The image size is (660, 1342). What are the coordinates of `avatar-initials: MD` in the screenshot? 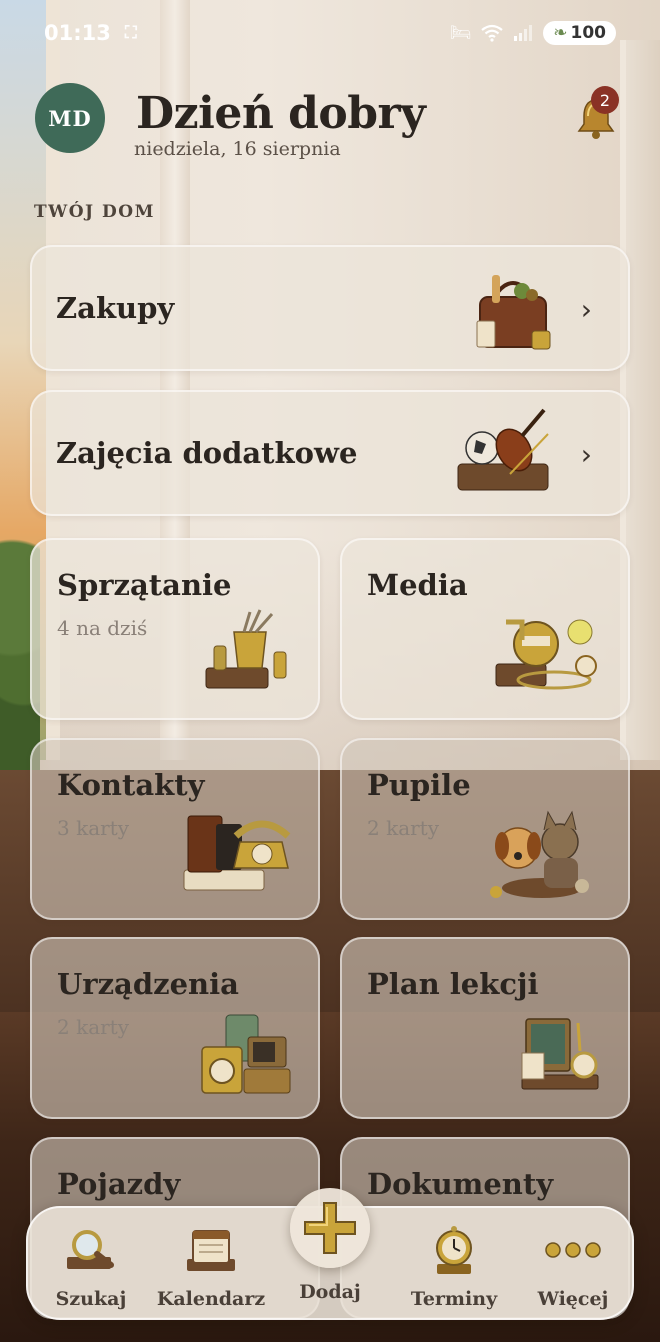 It's located at (70, 118).